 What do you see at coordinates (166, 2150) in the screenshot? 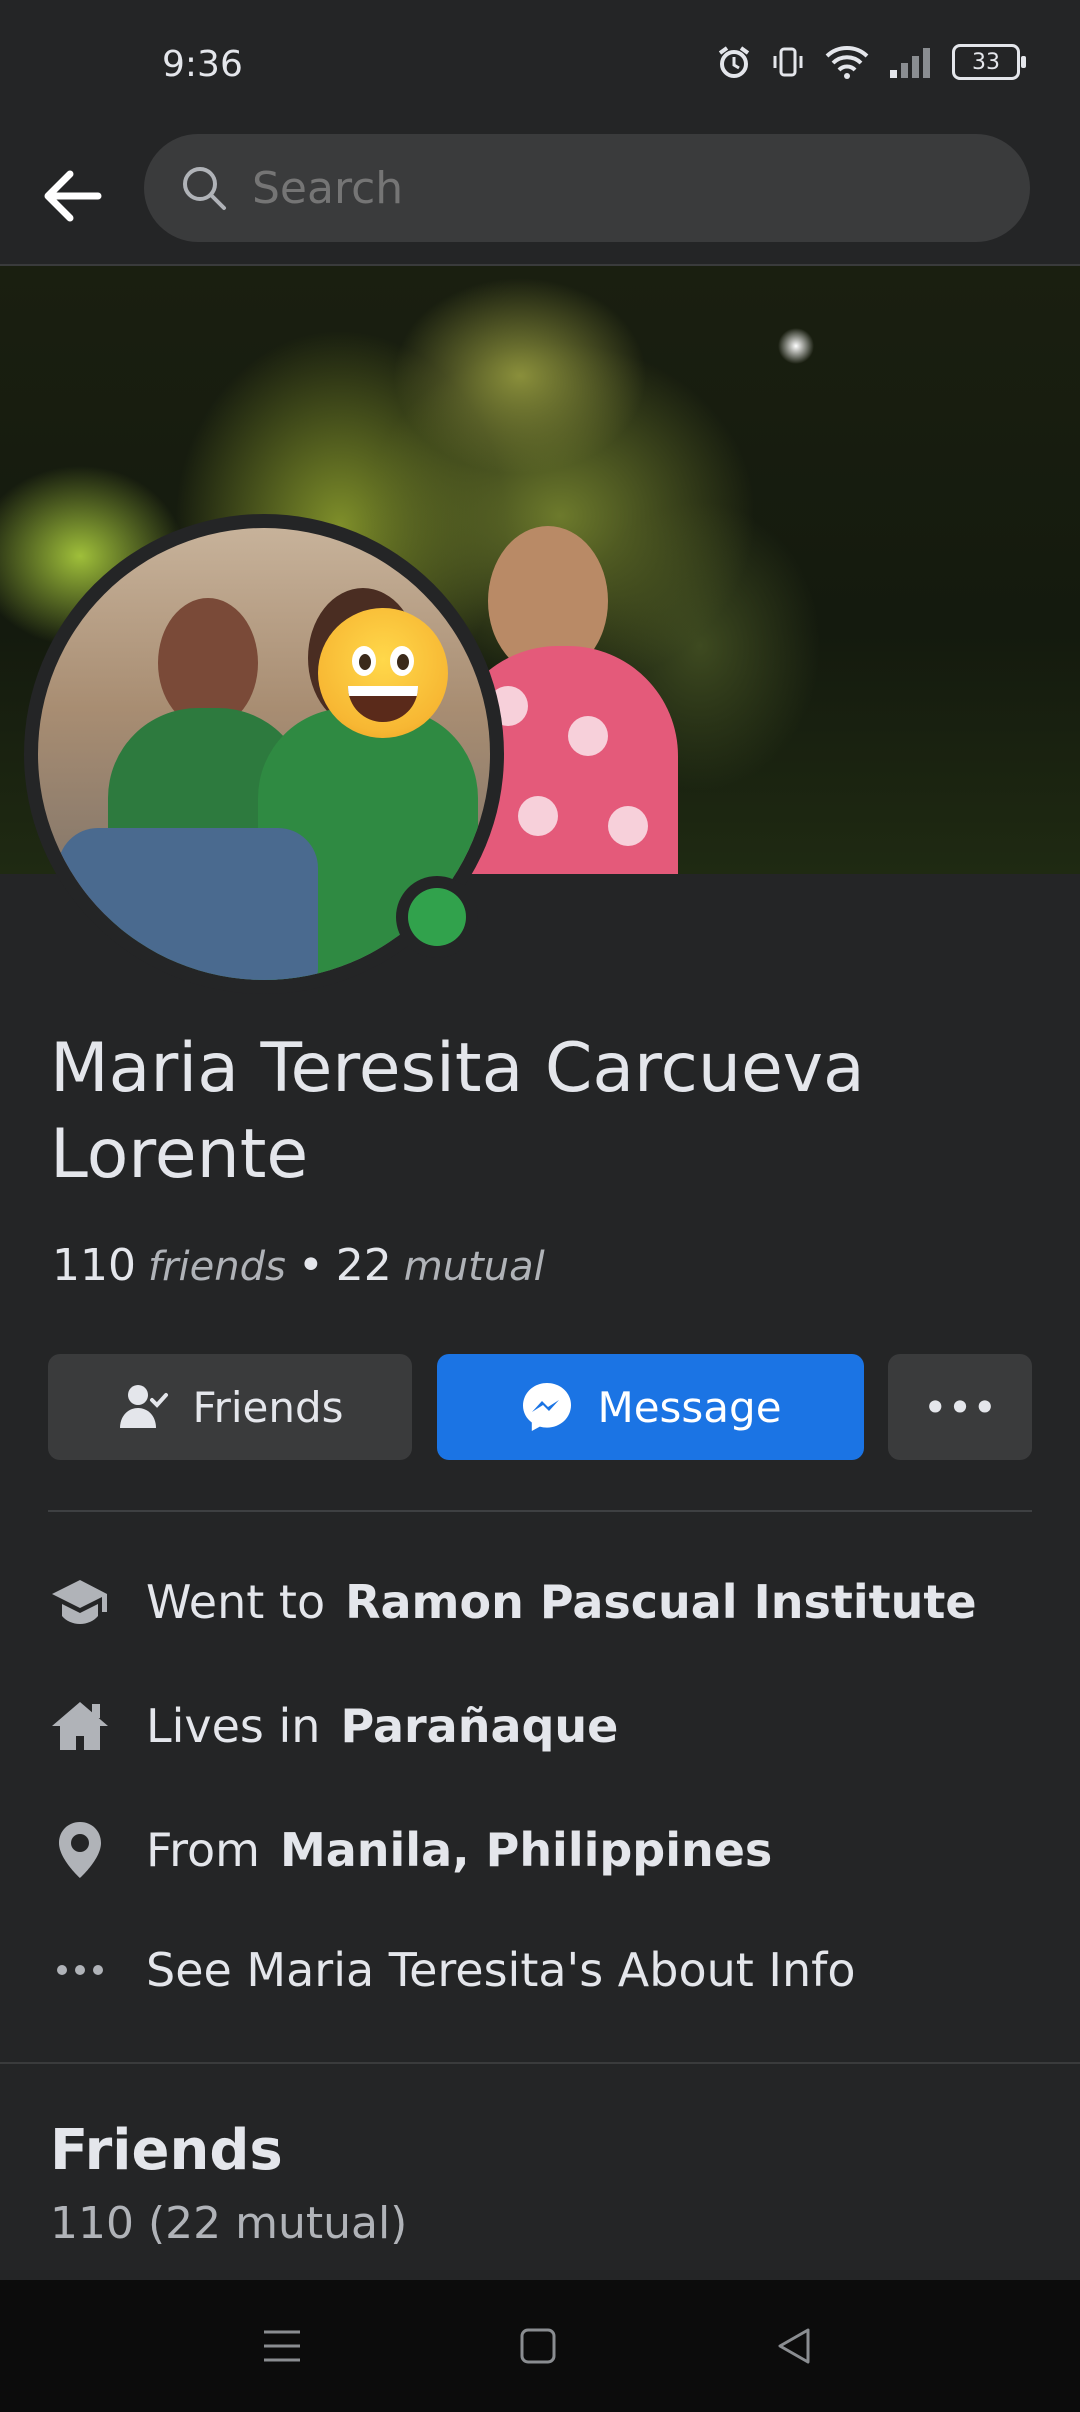
I see `friends-section-title: Friends` at bounding box center [166, 2150].